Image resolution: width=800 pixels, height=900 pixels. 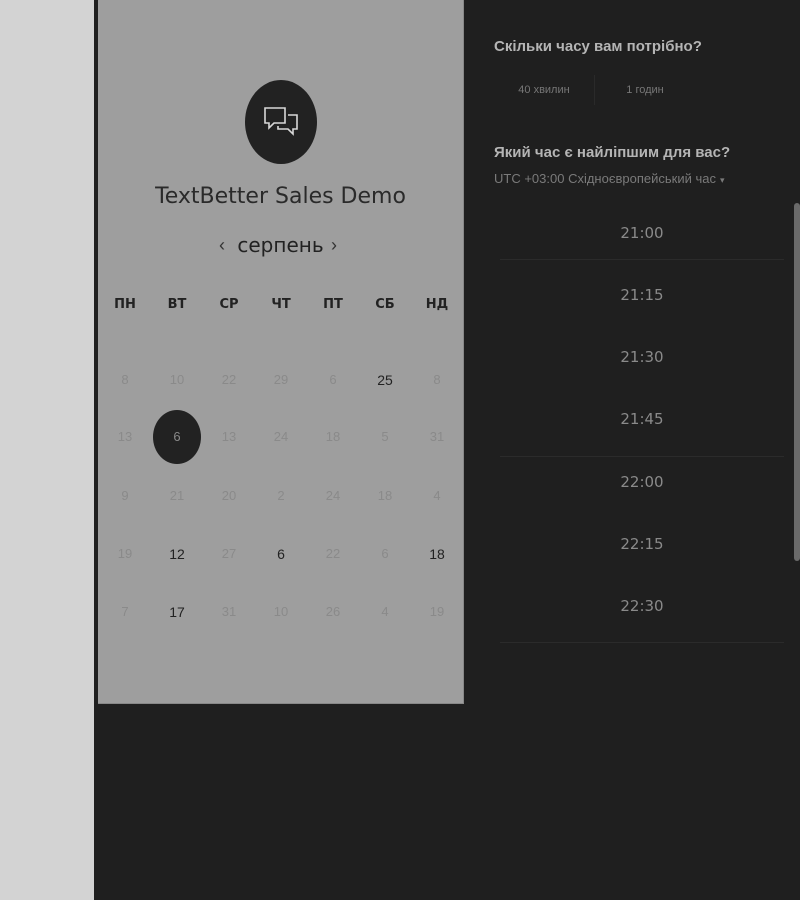 What do you see at coordinates (644, 90) in the screenshot?
I see `duration-option-1-hour: 1 годин` at bounding box center [644, 90].